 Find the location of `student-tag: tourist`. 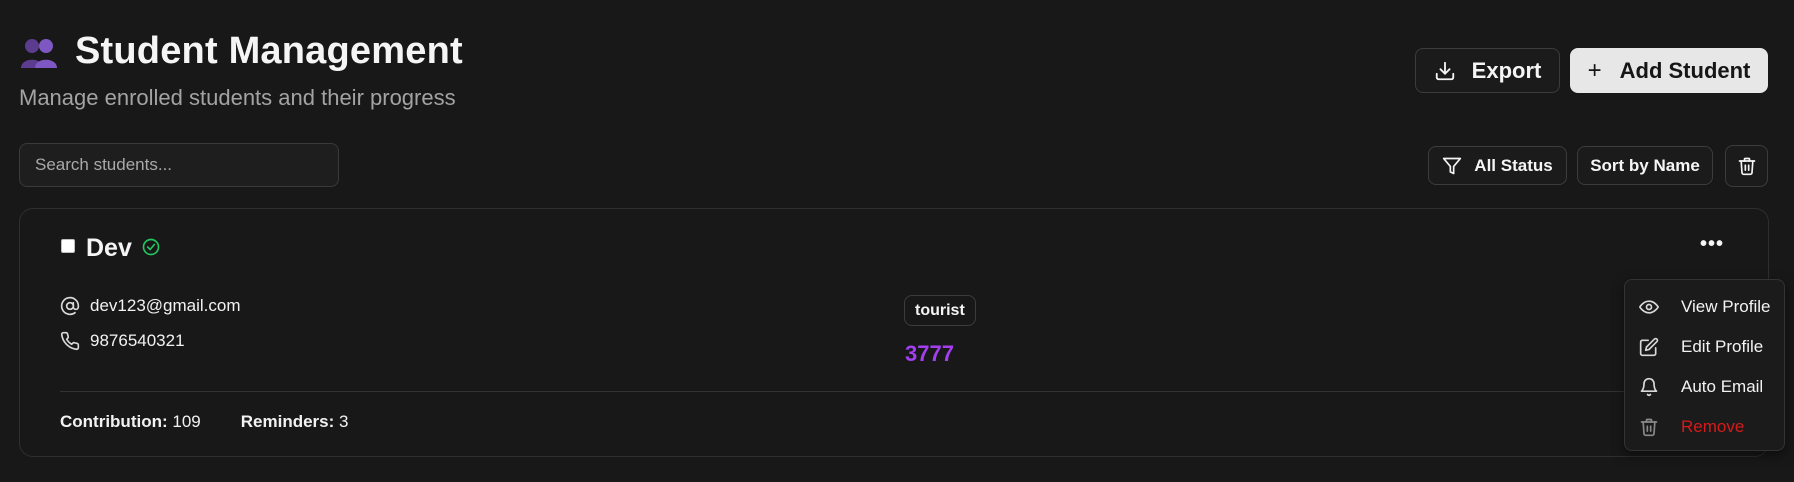

student-tag: tourist is located at coordinates (940, 310).